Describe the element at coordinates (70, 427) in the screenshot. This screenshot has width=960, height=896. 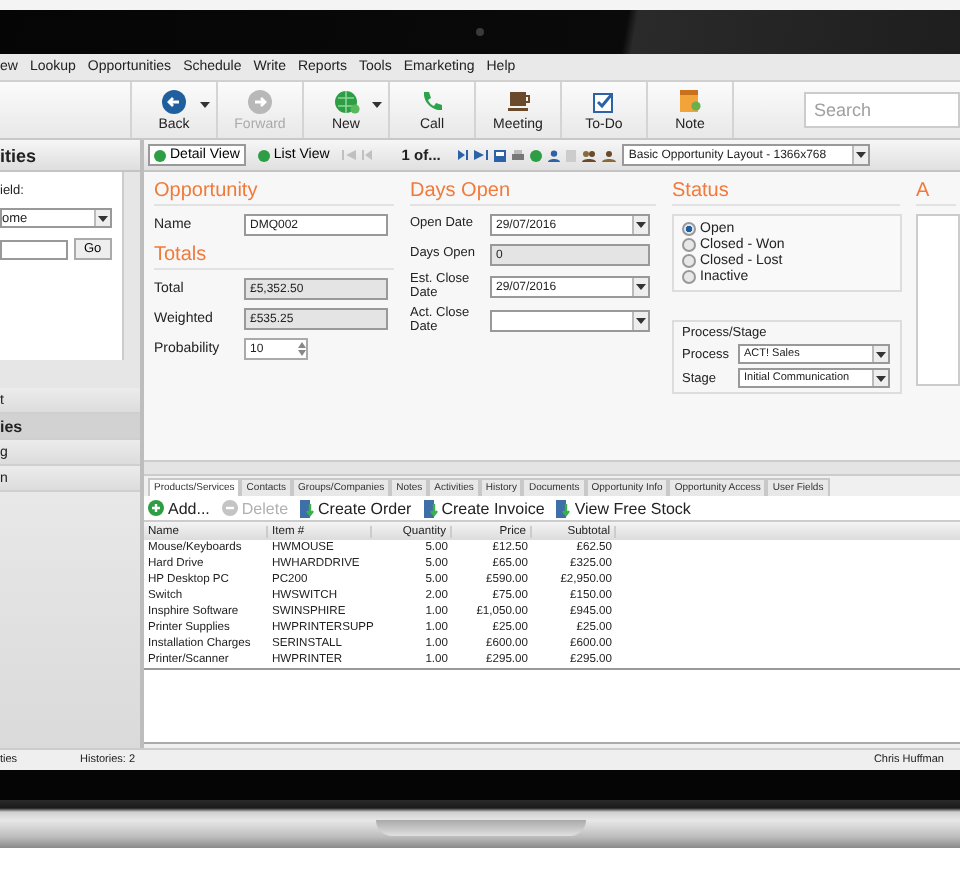
I see `nav-item: ies` at that location.